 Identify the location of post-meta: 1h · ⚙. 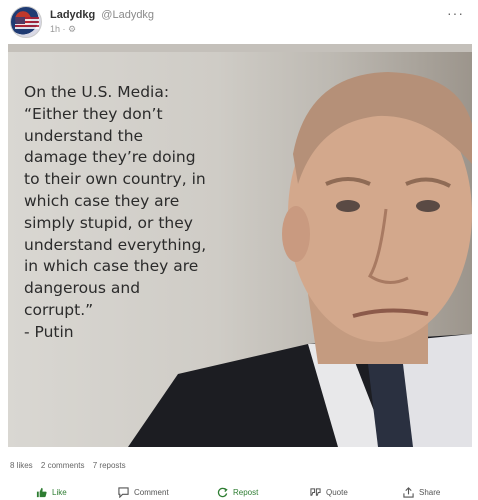
(63, 29).